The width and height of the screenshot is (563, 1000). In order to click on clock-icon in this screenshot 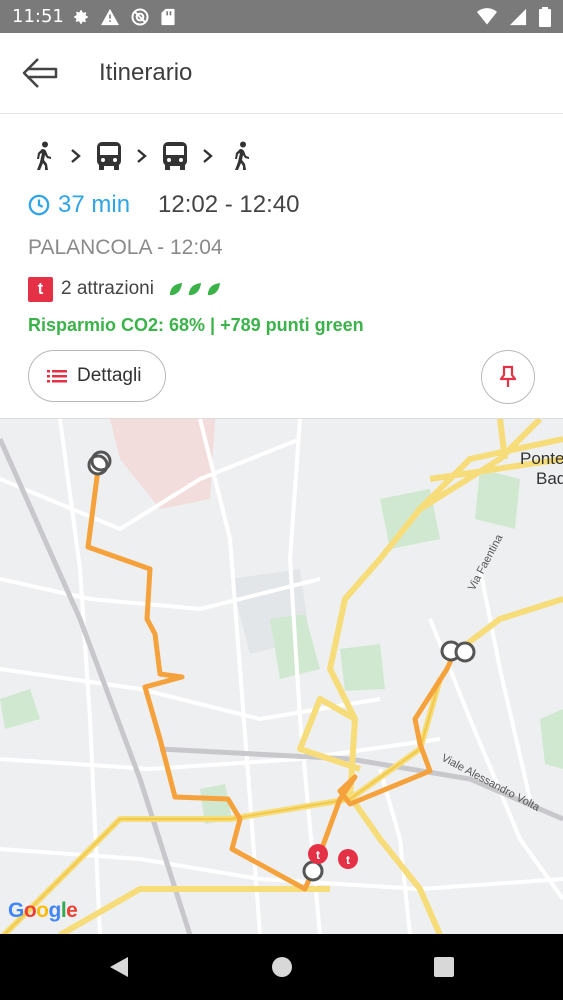, I will do `click(39, 205)`.